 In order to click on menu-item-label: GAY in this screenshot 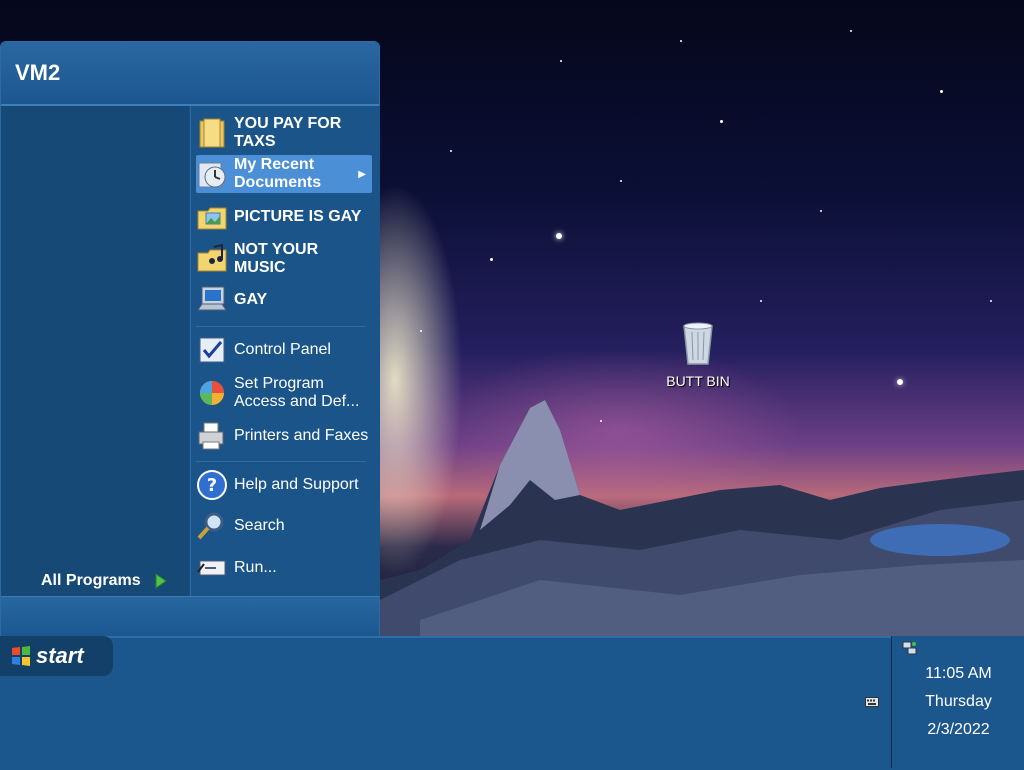, I will do `click(251, 299)`.